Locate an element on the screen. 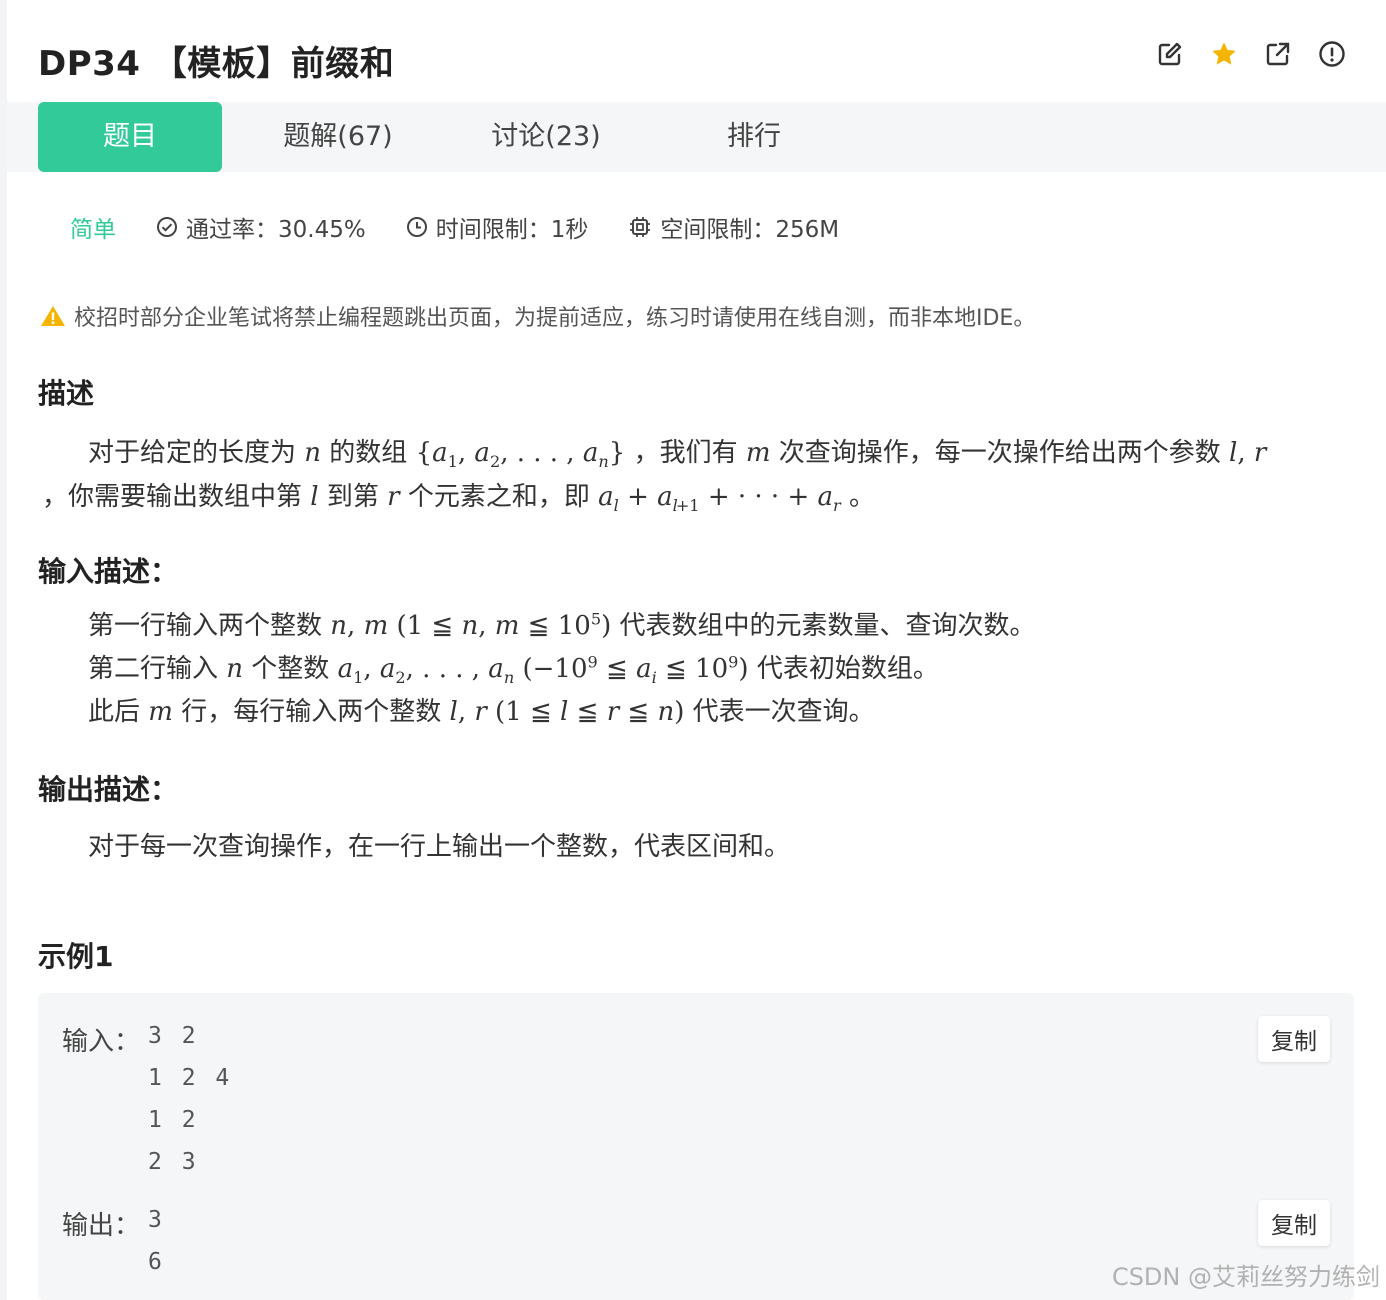 This screenshot has width=1386, height=1300. copy-input-button: 复制 is located at coordinates (1294, 1039).